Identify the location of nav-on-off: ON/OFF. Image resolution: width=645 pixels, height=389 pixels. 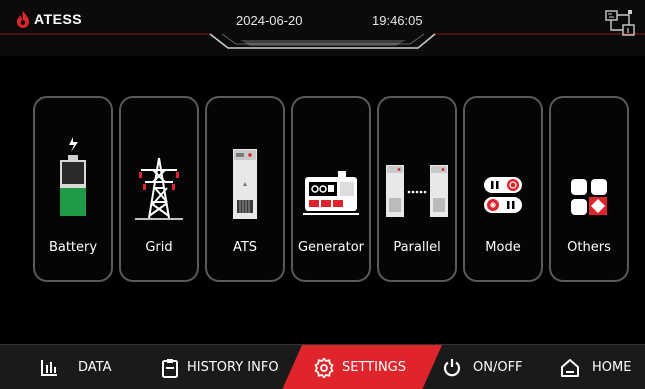
(483, 367).